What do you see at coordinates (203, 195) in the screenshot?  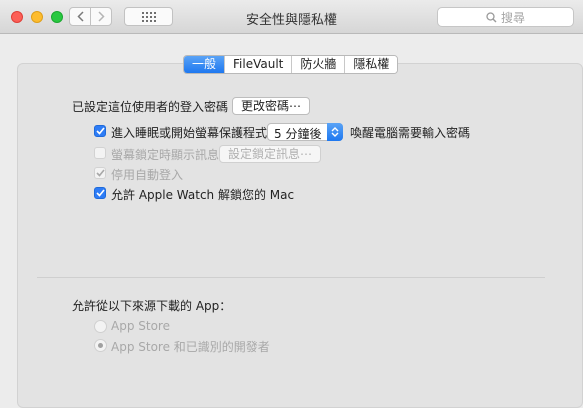 I see `apple-watch-unlock-label: 允許 Apple Watch 解鎖您的 Mac` at bounding box center [203, 195].